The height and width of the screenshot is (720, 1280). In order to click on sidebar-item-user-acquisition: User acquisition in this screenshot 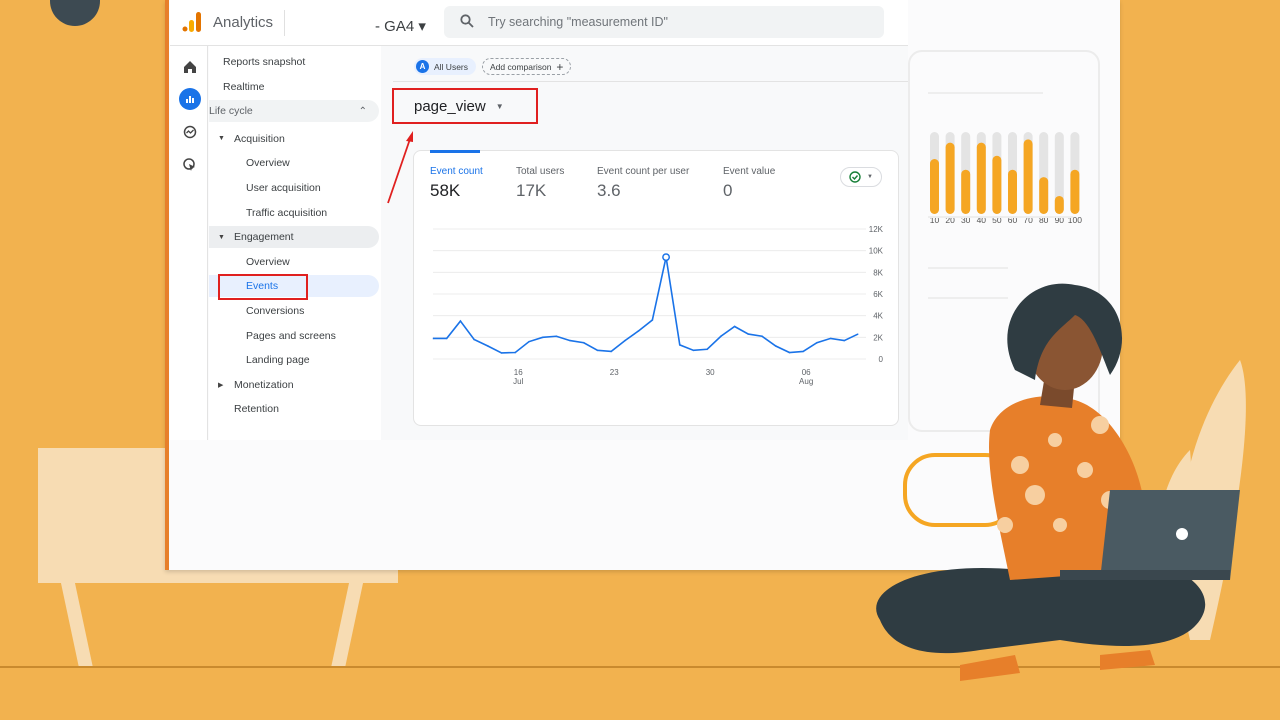, I will do `click(294, 188)`.